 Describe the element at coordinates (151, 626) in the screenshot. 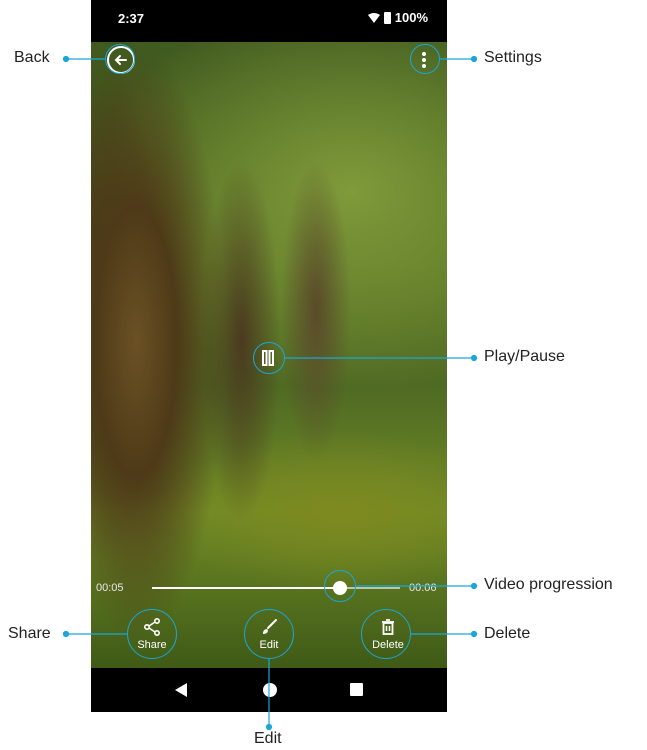

I see `share-icon` at that location.